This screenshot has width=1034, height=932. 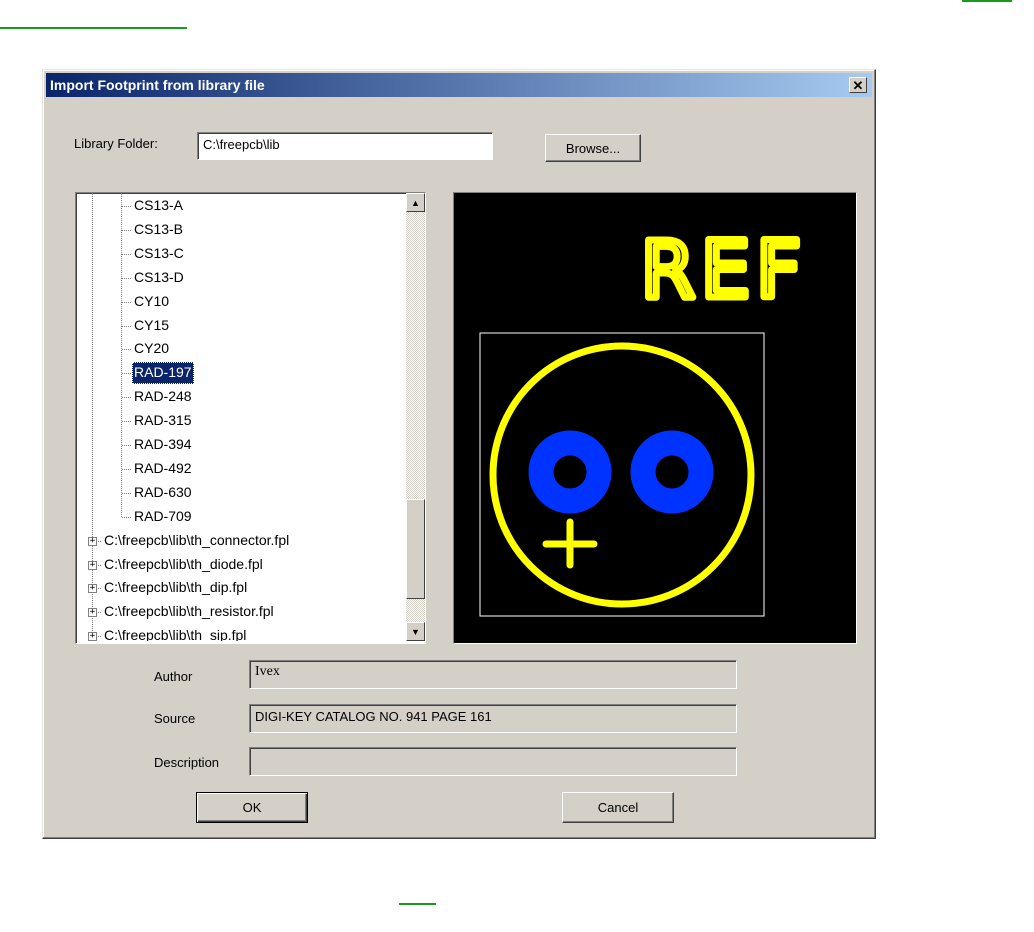 What do you see at coordinates (163, 445) in the screenshot?
I see `tree-item-footprint: RAD-394` at bounding box center [163, 445].